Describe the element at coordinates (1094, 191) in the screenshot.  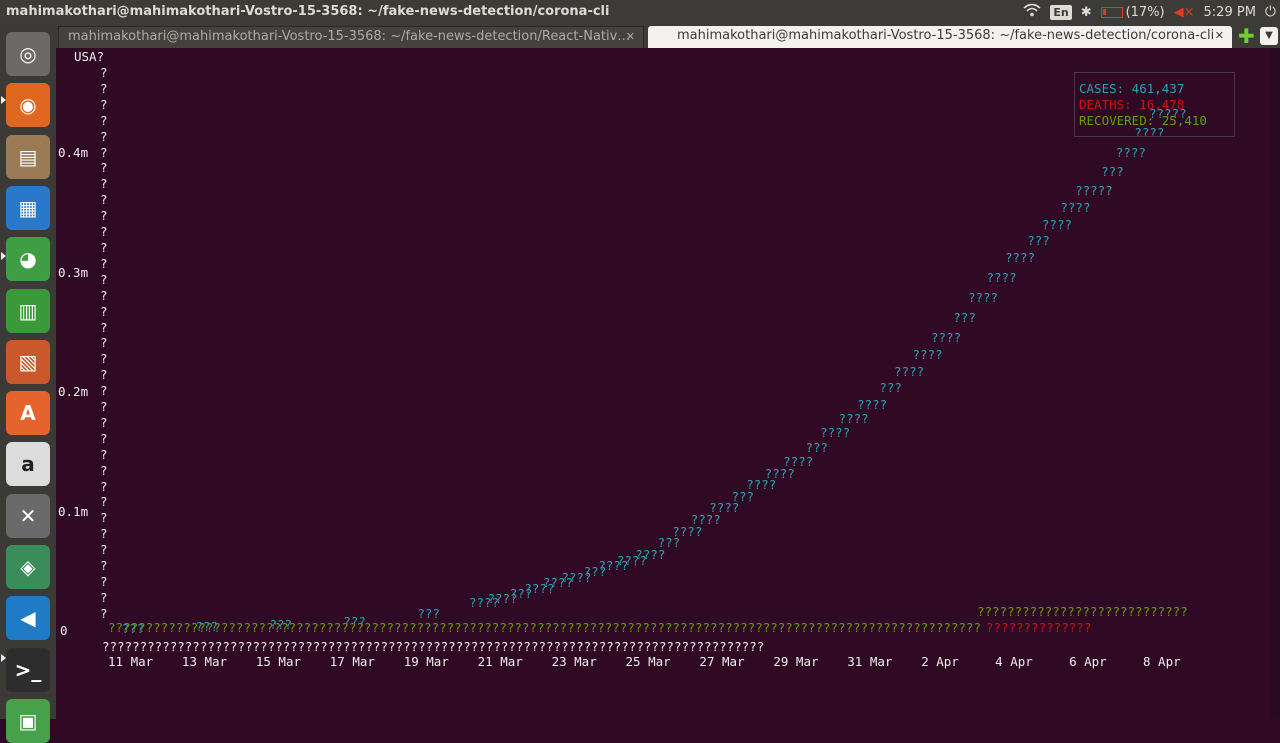
I see `data-point-cases: ?????` at that location.